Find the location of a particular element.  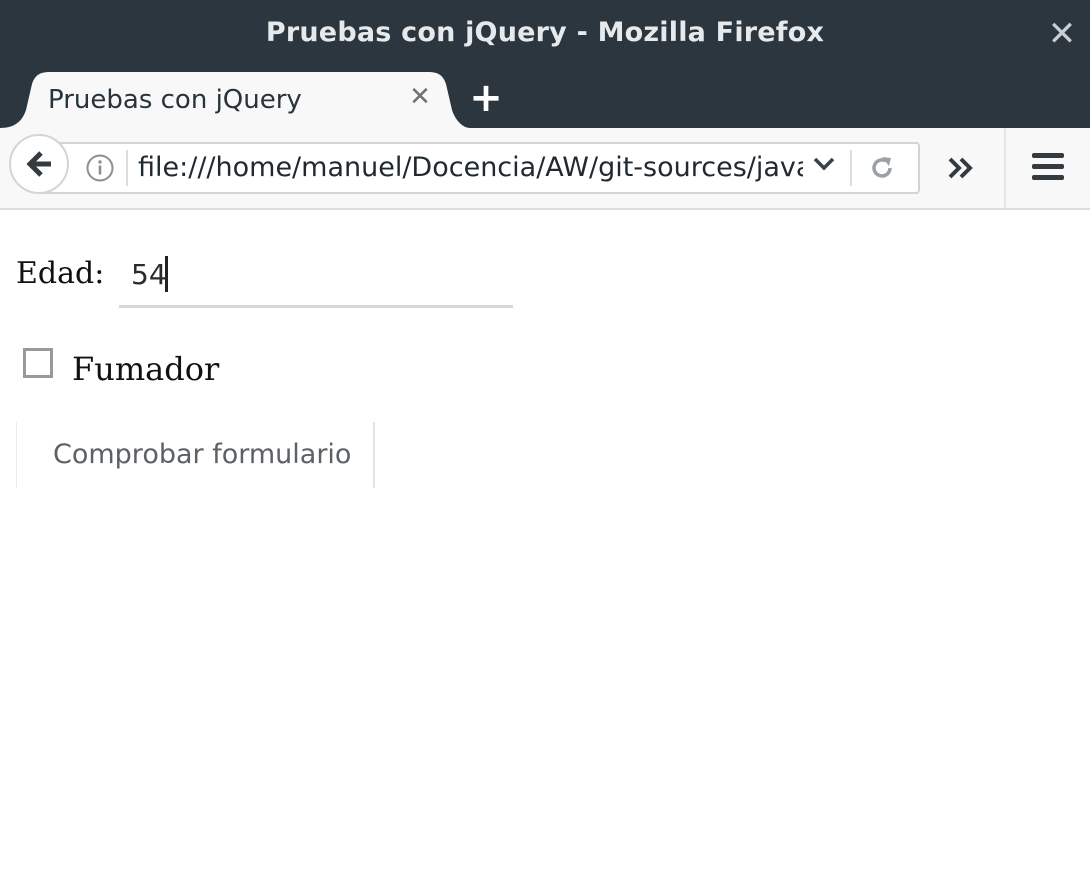

window-title: Pruebas con jQuery - Mozilla Firefox is located at coordinates (545, 32).